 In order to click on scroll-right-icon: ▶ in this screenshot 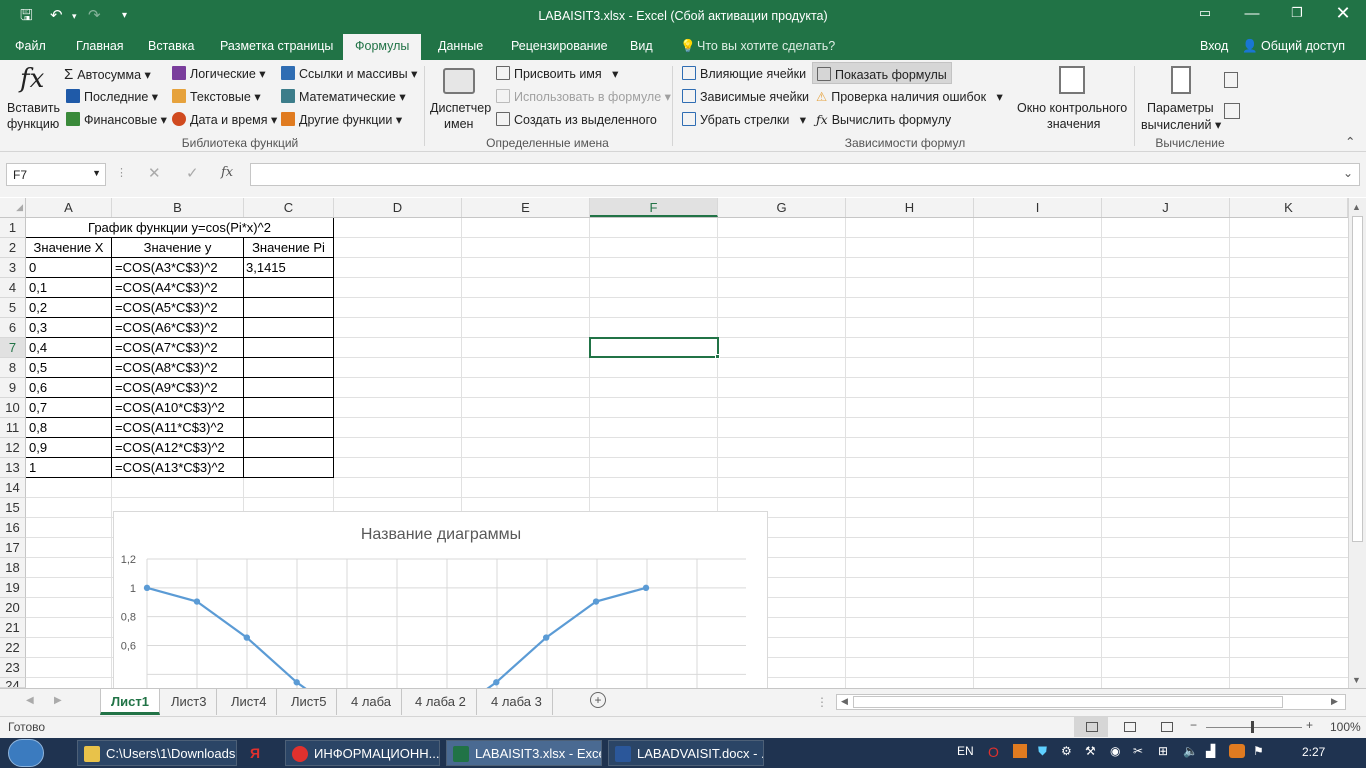, I will do `click(1334, 701)`.